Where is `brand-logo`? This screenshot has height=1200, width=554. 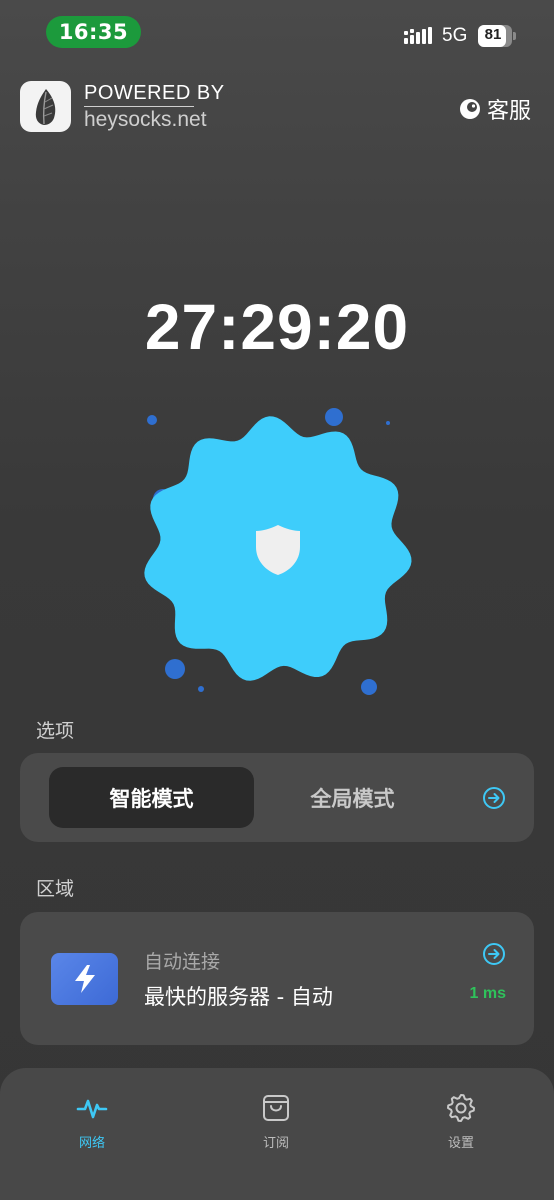
brand-logo is located at coordinates (45, 106).